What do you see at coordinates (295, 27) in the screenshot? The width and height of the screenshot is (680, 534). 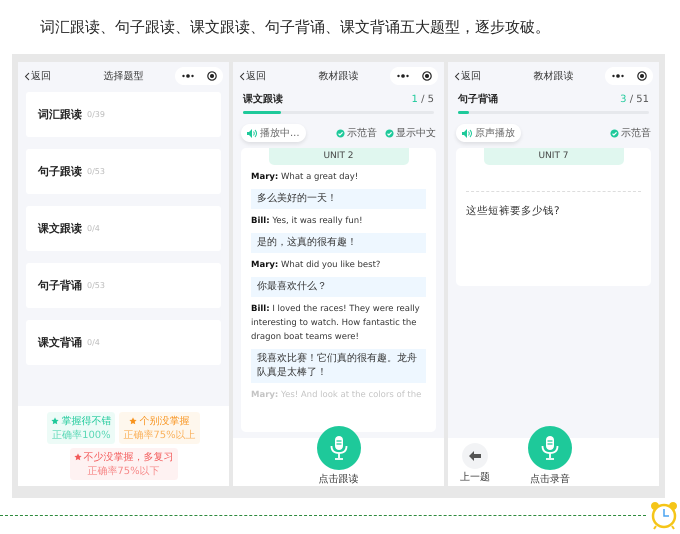 I see `page-heading: 词汇跟读、句子跟读、课文跟读、句子背诵、课文背诵五大题型，逐步攻破。` at bounding box center [295, 27].